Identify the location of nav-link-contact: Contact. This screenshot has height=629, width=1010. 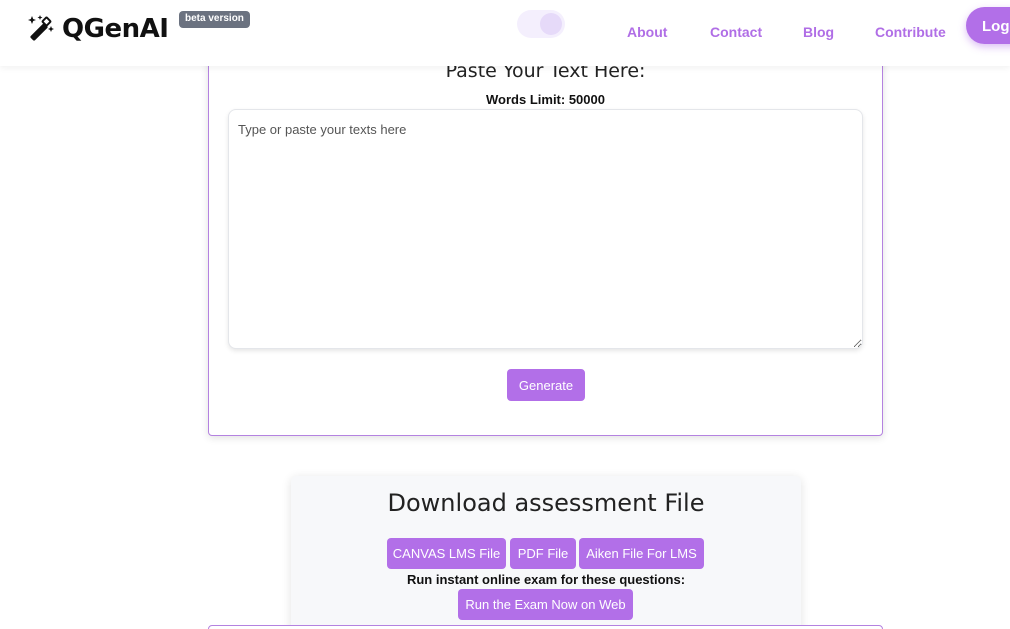
(736, 32).